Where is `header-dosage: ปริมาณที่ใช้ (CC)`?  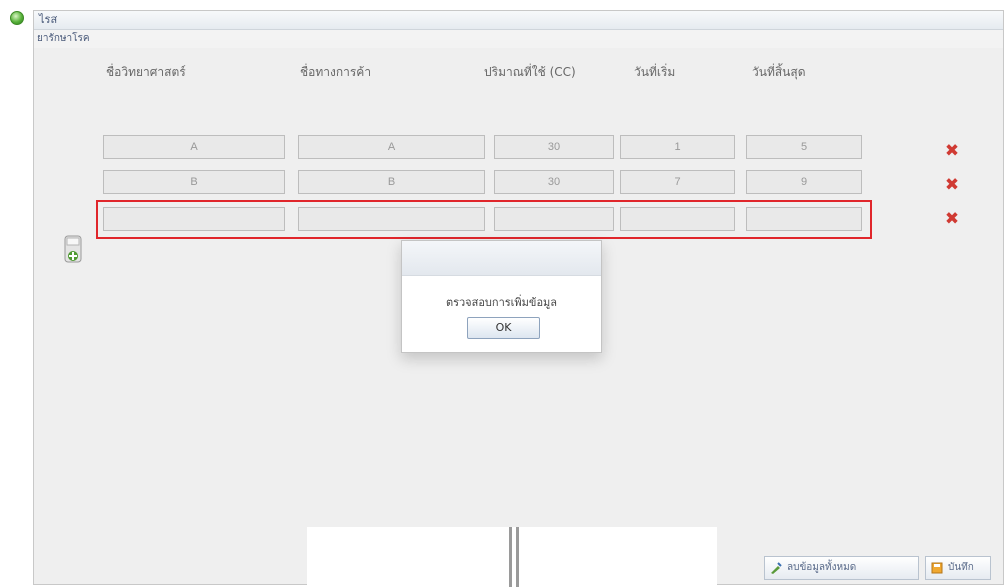
header-dosage: ปริมาณที่ใช้ (CC) is located at coordinates (530, 72).